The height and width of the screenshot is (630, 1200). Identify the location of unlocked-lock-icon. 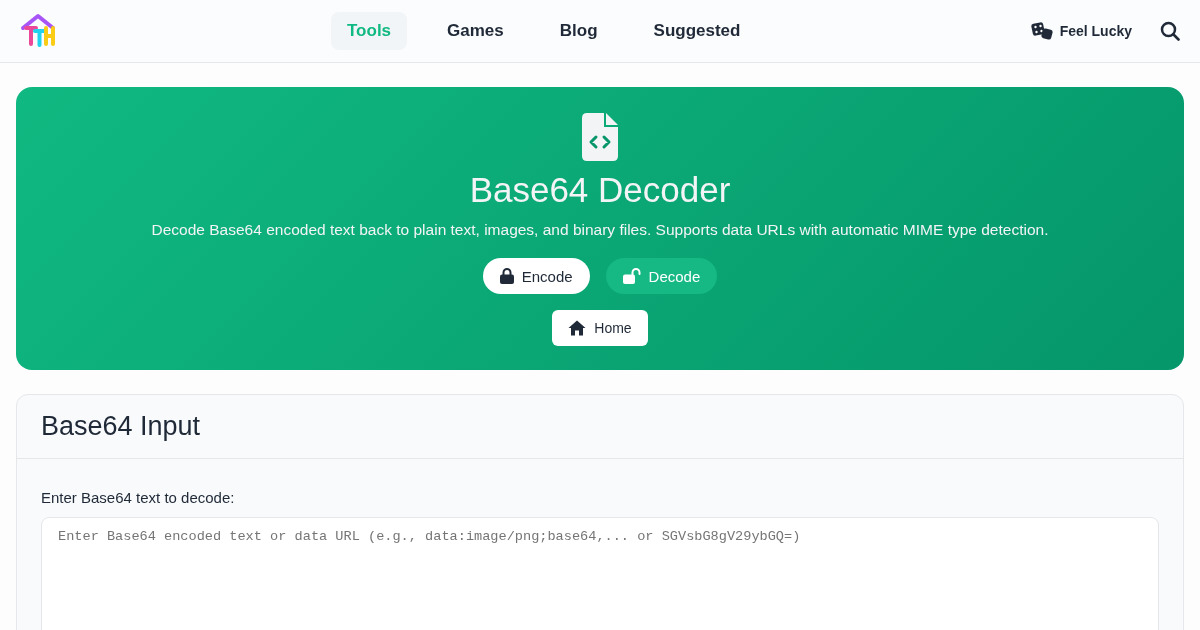
(631, 276).